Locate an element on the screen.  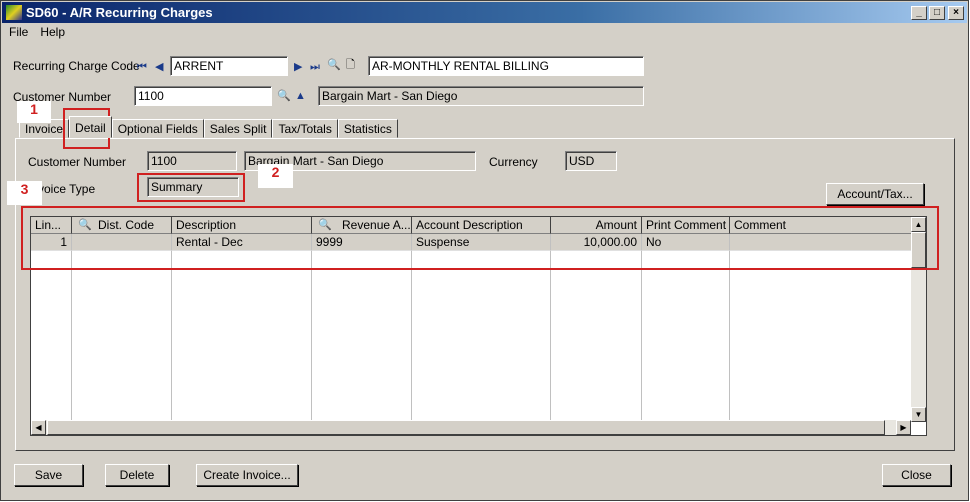
annotation-label-2: 2 is located at coordinates (275, 176).